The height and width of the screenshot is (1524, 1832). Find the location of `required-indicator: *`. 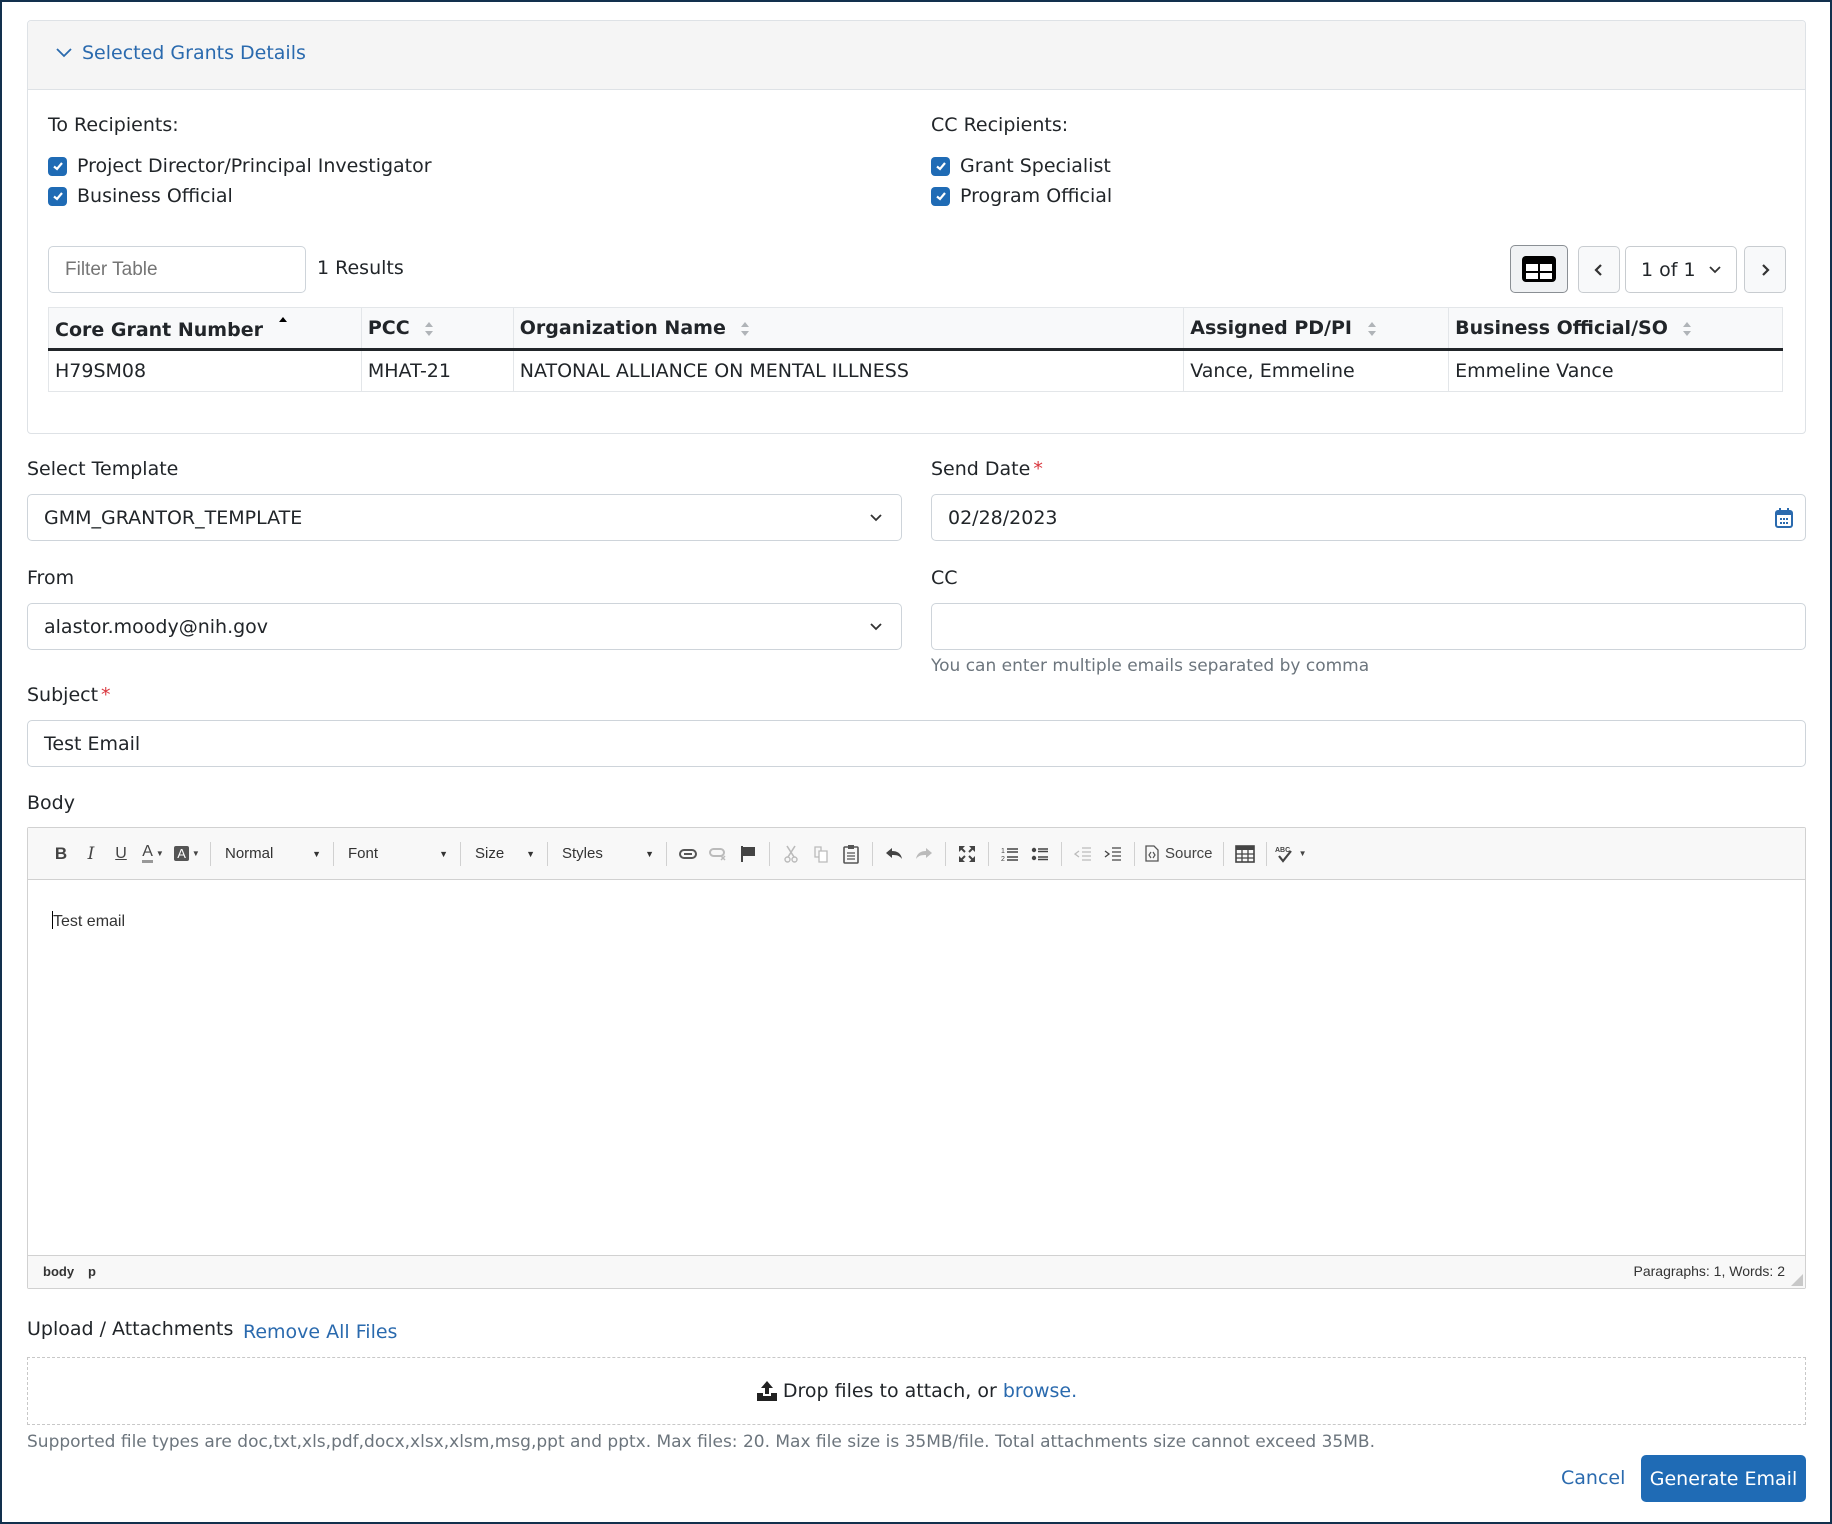

required-indicator: * is located at coordinates (1038, 469).